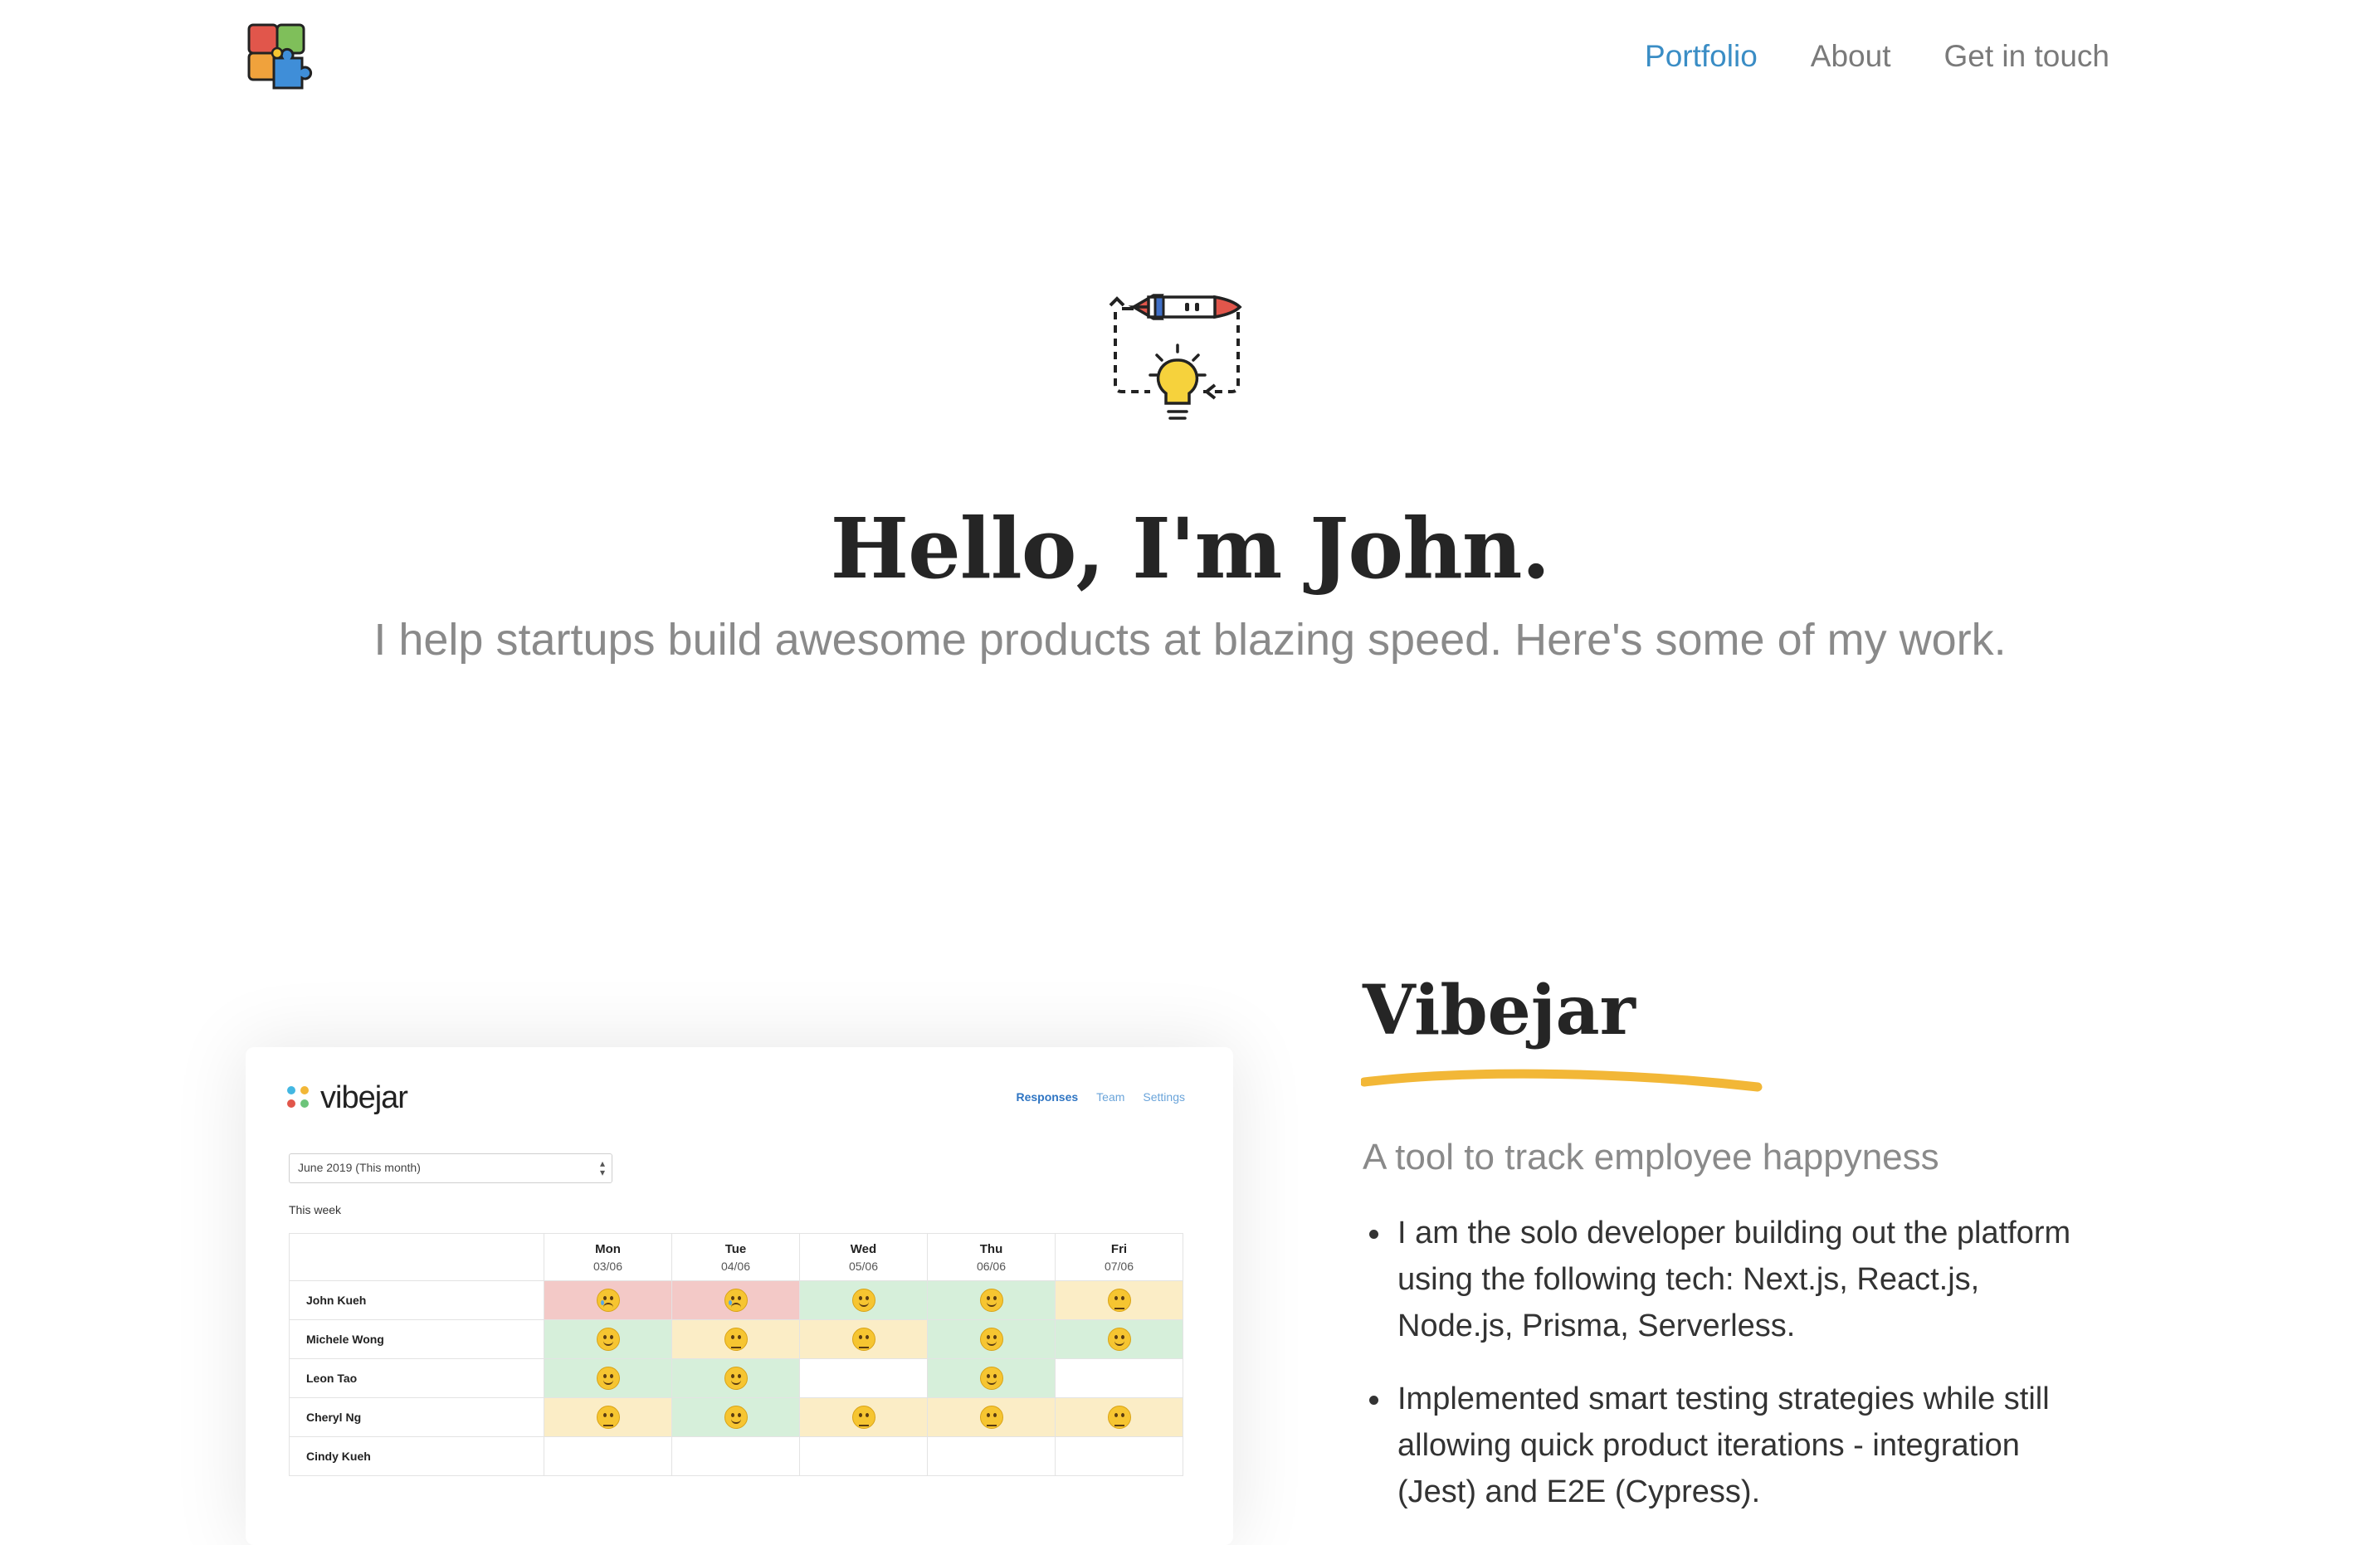  Describe the element at coordinates (1110, 1097) in the screenshot. I see `tab-team: Team` at that location.